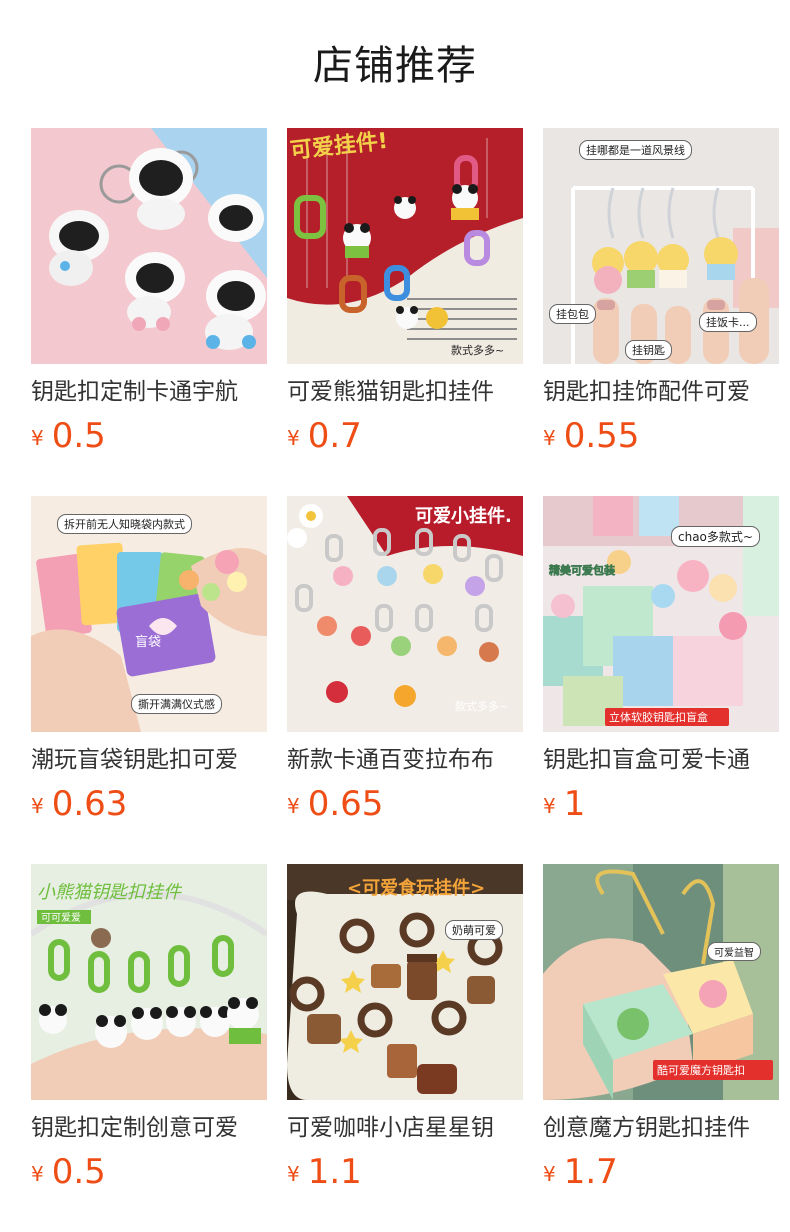 The height and width of the screenshot is (1232, 790). I want to click on image-caption: chao多款式~, so click(715, 536).